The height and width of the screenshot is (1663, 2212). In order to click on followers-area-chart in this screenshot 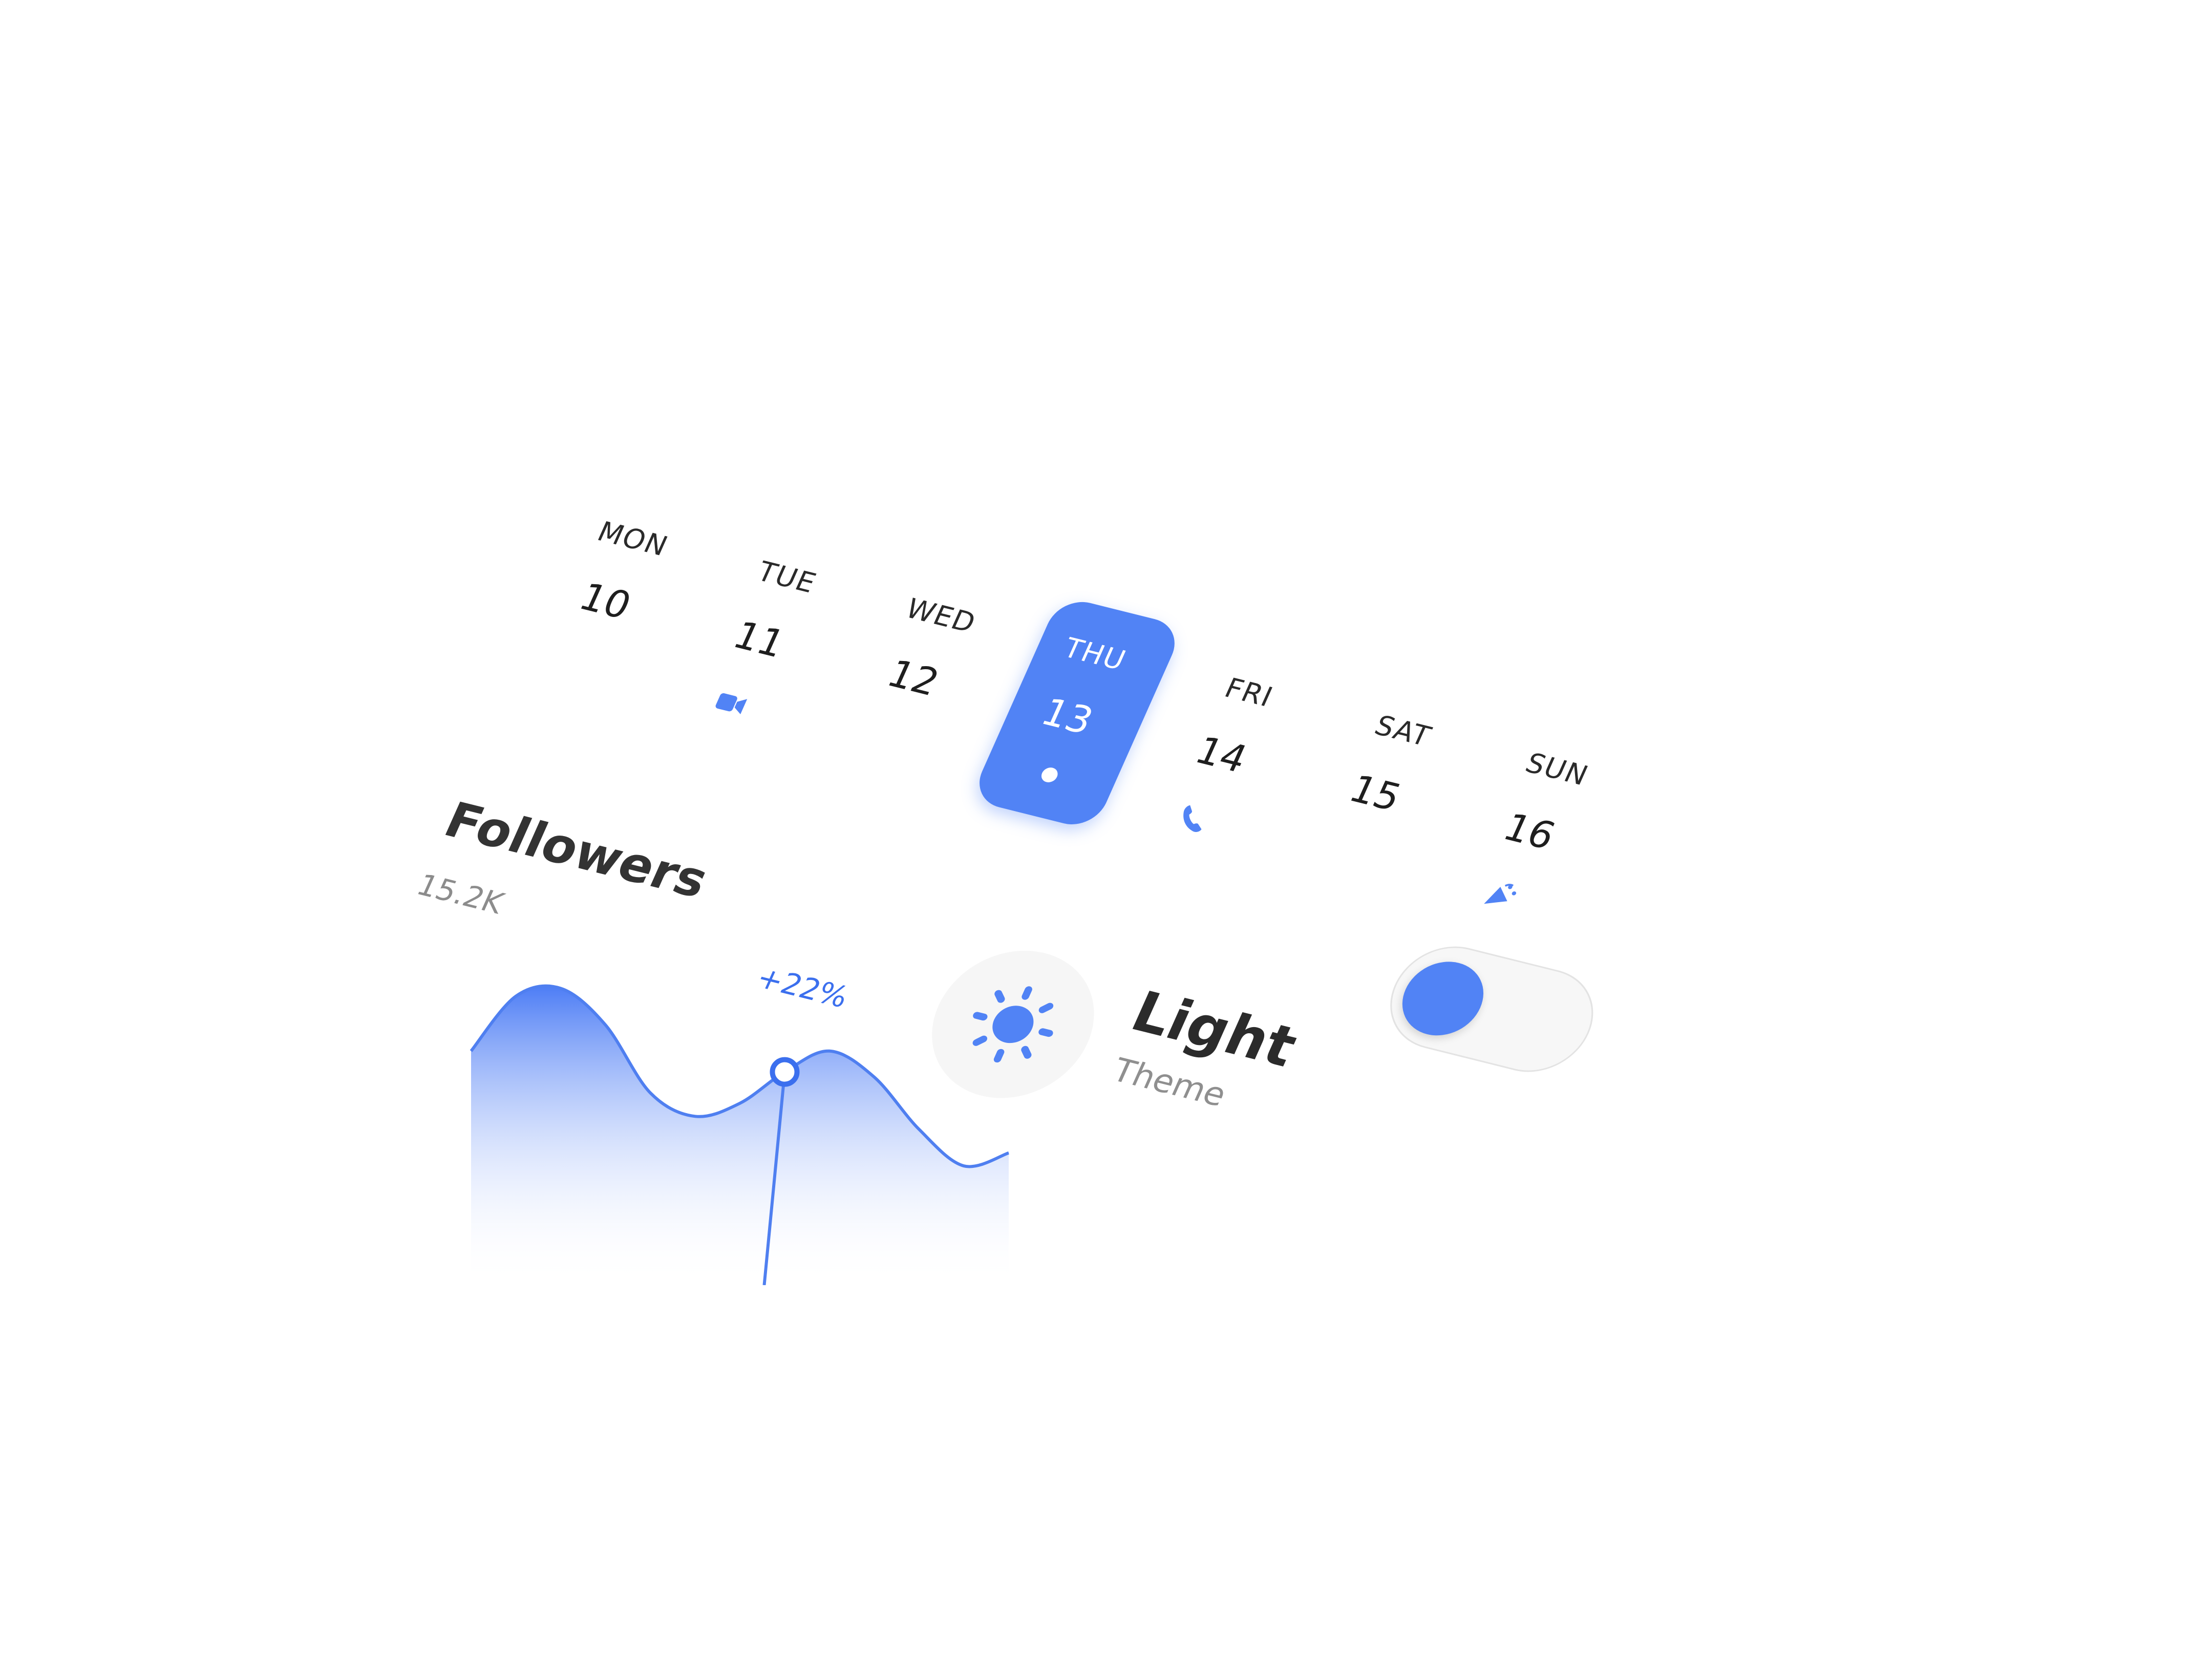, I will do `click(740, 1135)`.